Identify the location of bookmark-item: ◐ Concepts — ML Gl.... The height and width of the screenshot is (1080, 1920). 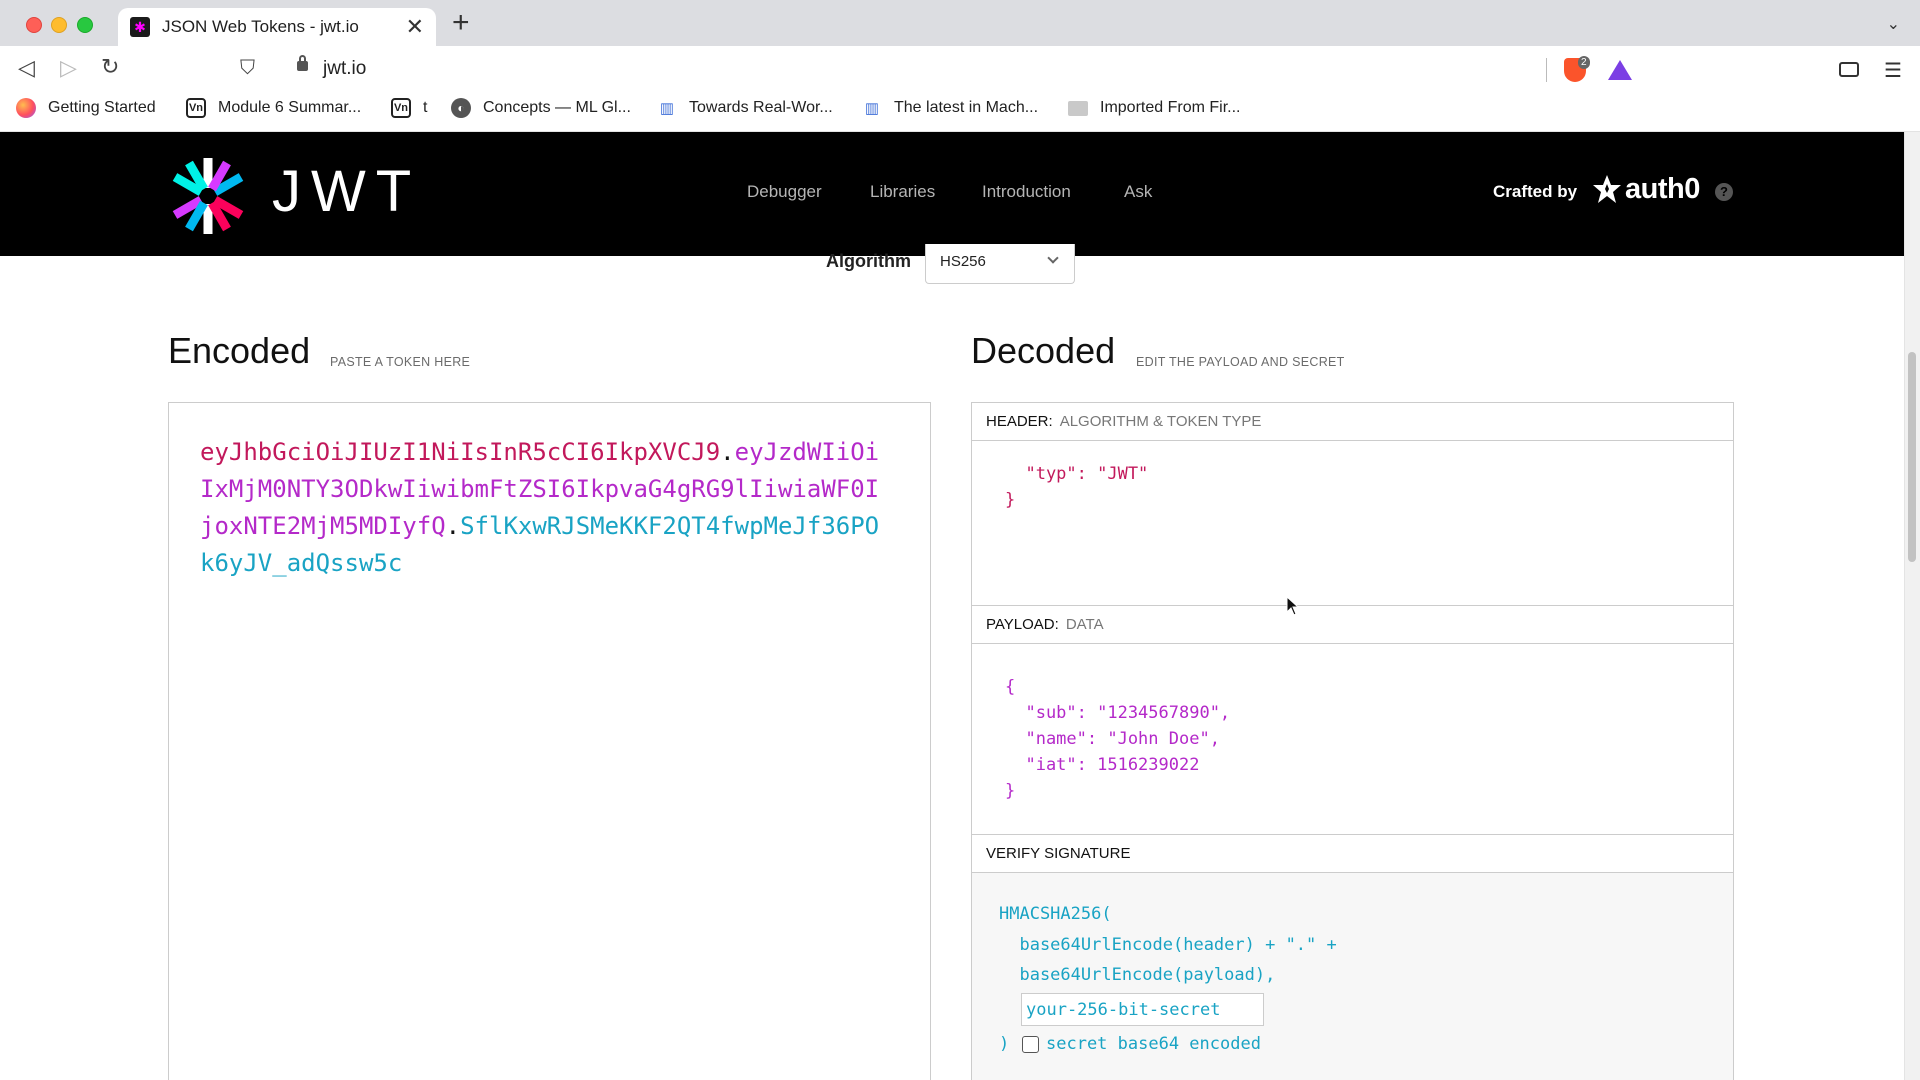
(541, 108).